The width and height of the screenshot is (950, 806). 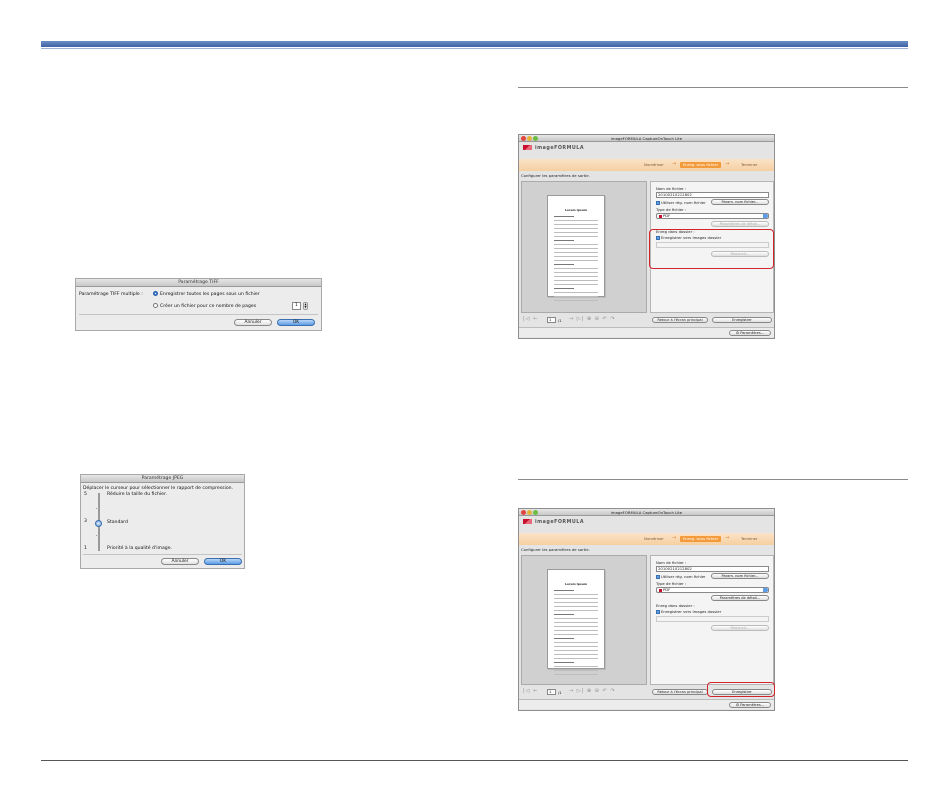 I want to click on chevron-down-icon: ▼, so click(x=305, y=307).